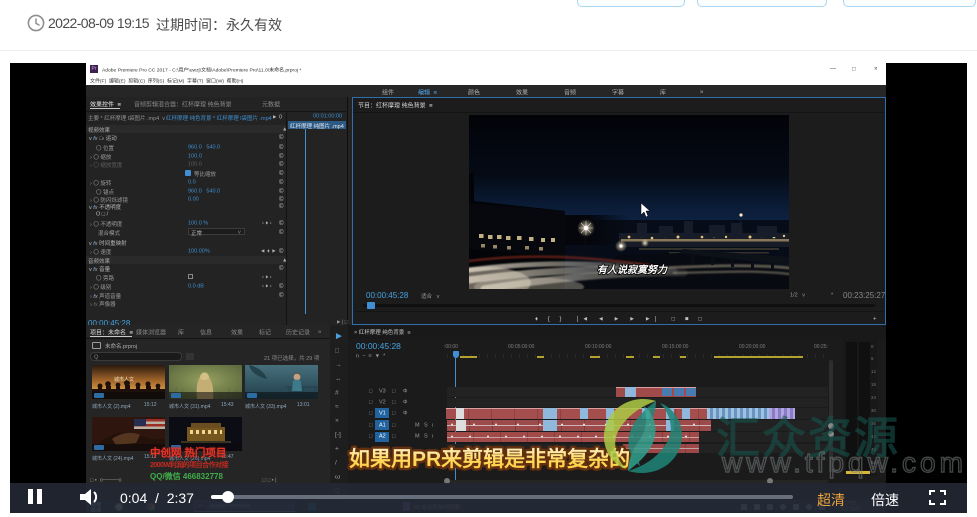  I want to click on svg-text: 城市人文, so click(124, 379).